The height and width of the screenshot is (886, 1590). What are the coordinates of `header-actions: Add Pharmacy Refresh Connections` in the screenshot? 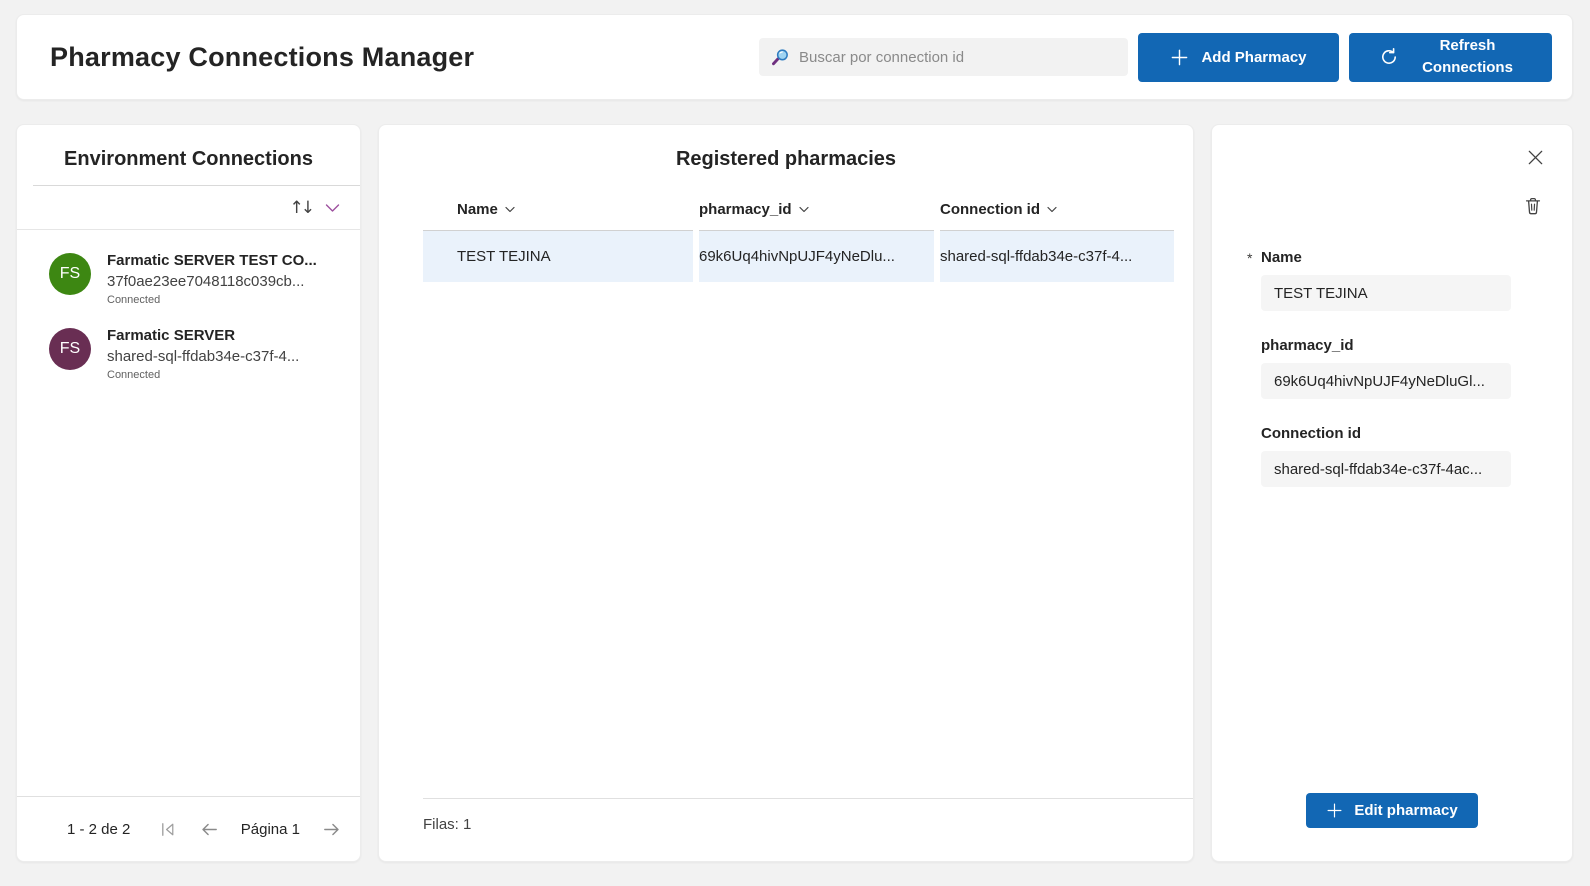 It's located at (1155, 57).